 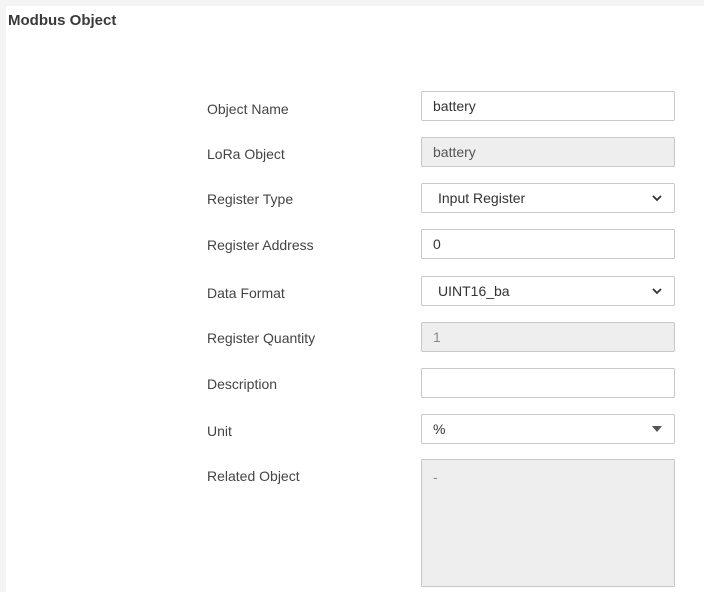 I want to click on register-type-label: Register Type, so click(x=250, y=199).